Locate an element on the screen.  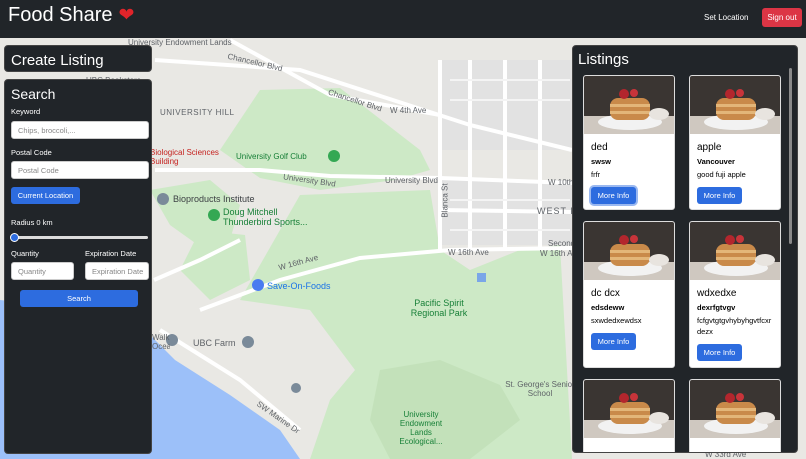
map-label: Pacific Spirit Regional Park is located at coordinates (439, 308).